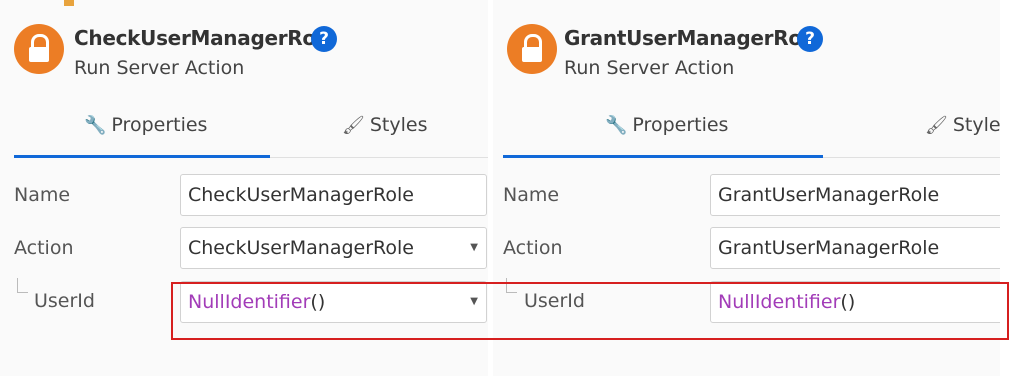  What do you see at coordinates (69, 3) in the screenshot?
I see `folder-icon` at bounding box center [69, 3].